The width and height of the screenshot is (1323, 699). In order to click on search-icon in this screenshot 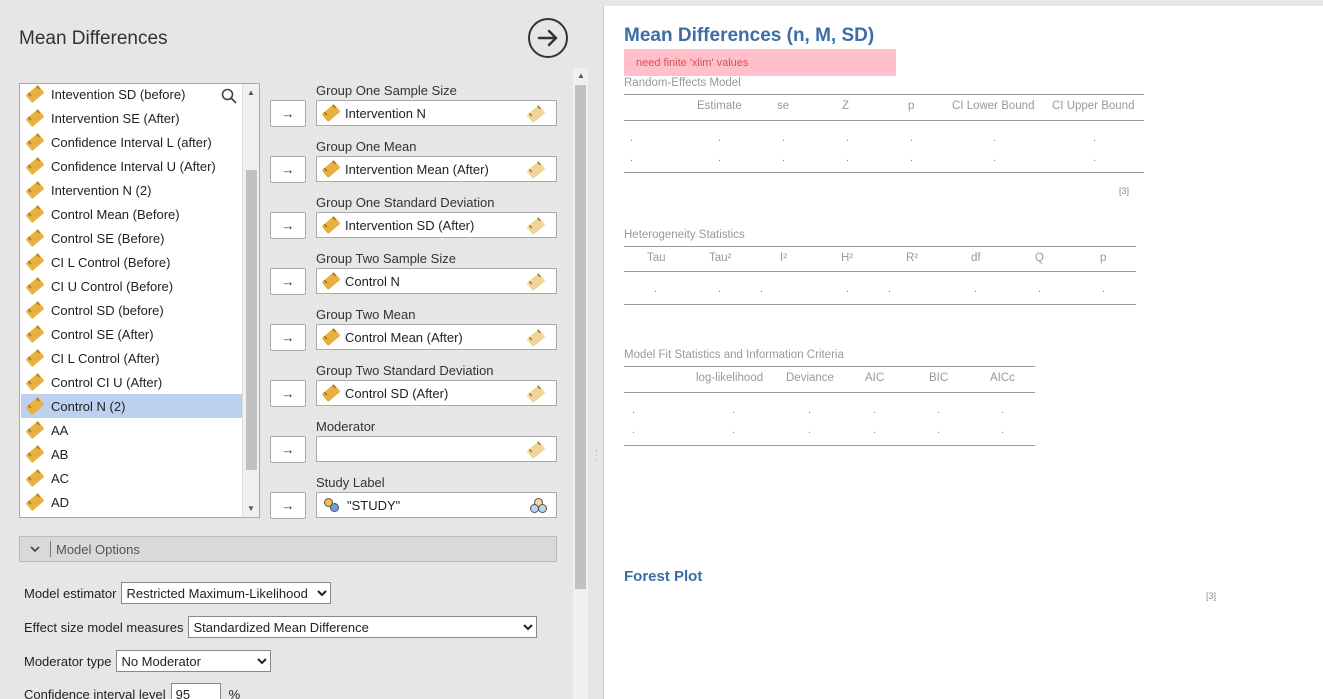, I will do `click(229, 97)`.